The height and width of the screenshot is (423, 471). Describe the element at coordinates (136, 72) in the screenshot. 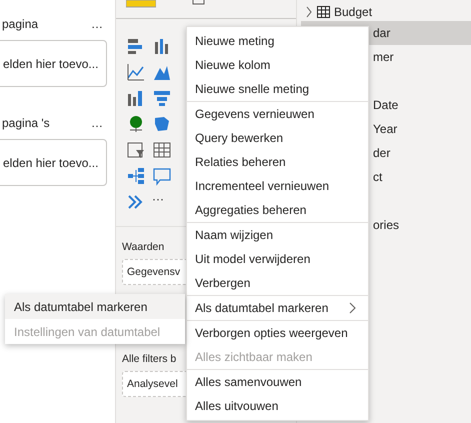

I see `line-chart-icon` at that location.